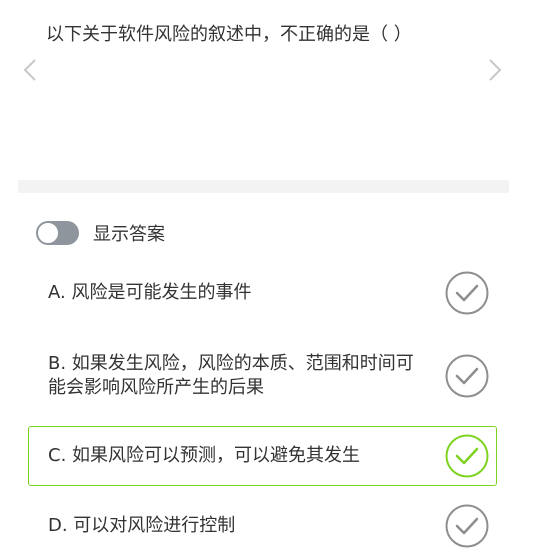 This screenshot has height=560, width=533. What do you see at coordinates (150, 292) in the screenshot?
I see `option-a-label: A. 风险是可能发生的事件` at bounding box center [150, 292].